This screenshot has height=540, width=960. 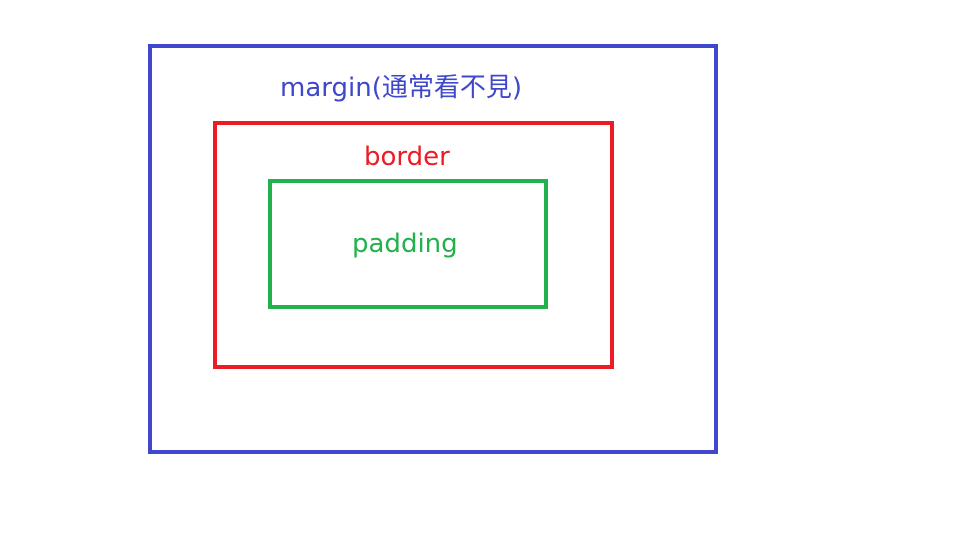 What do you see at coordinates (401, 88) in the screenshot?
I see `margin-label: margin(通常看不見)` at bounding box center [401, 88].